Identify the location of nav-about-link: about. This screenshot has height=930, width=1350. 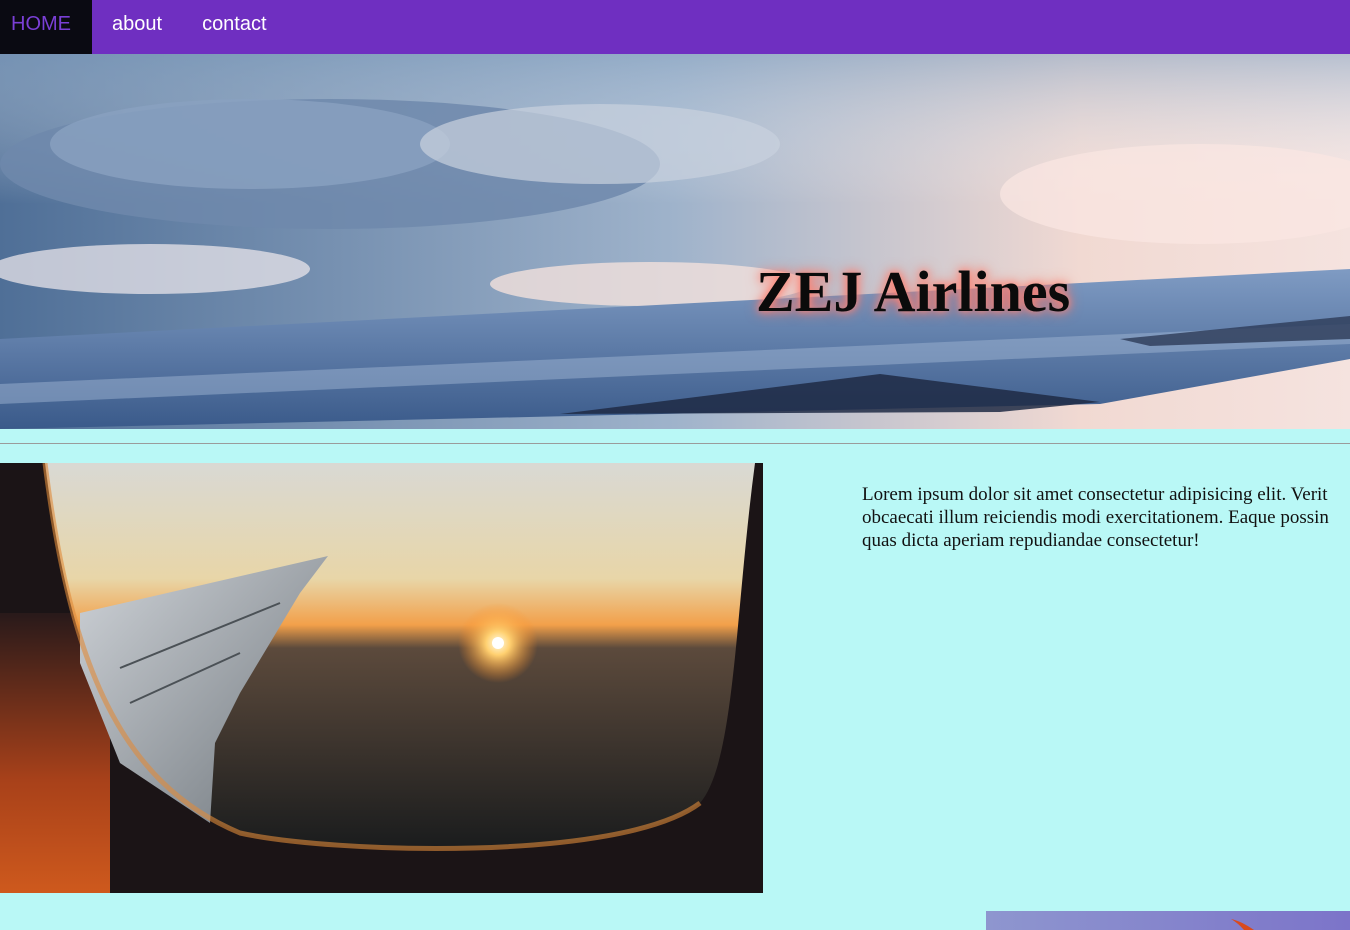
(137, 27).